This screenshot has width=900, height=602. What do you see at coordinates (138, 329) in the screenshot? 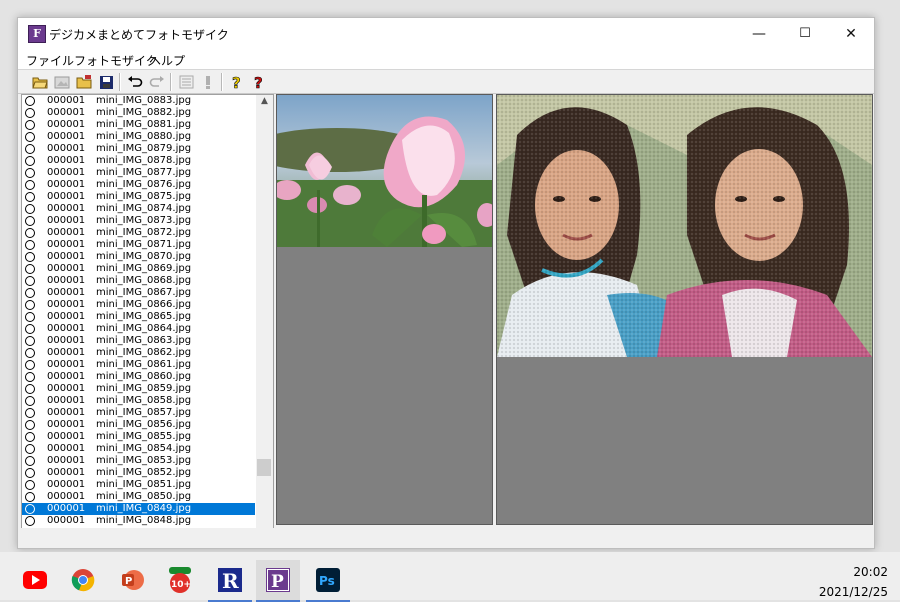
I see `list-item: 000001 mini_IMG_0864.jpg` at bounding box center [138, 329].